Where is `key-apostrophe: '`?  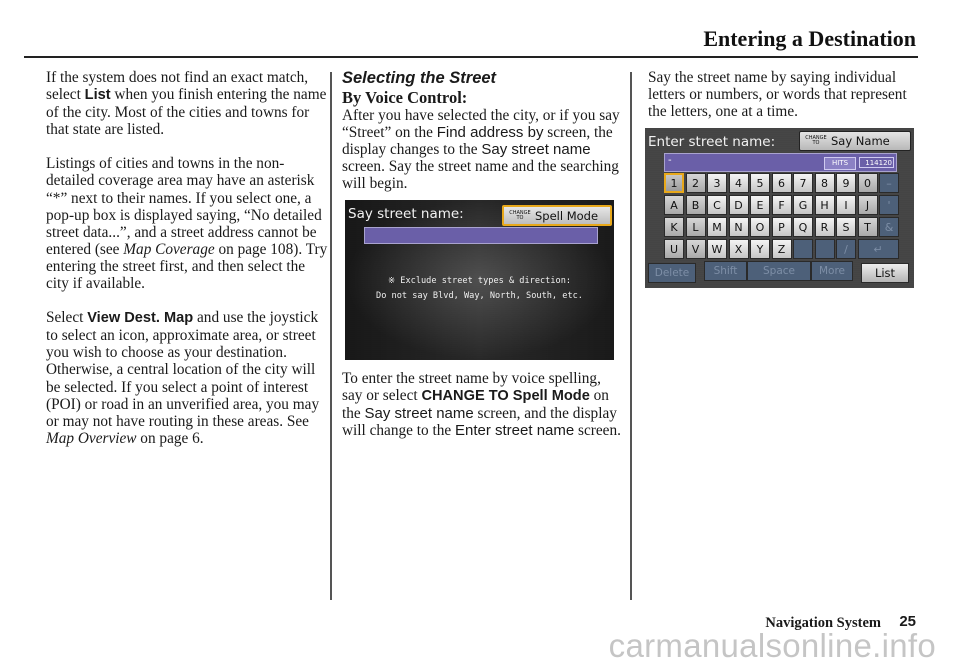
key-apostrophe: ' is located at coordinates (889, 205).